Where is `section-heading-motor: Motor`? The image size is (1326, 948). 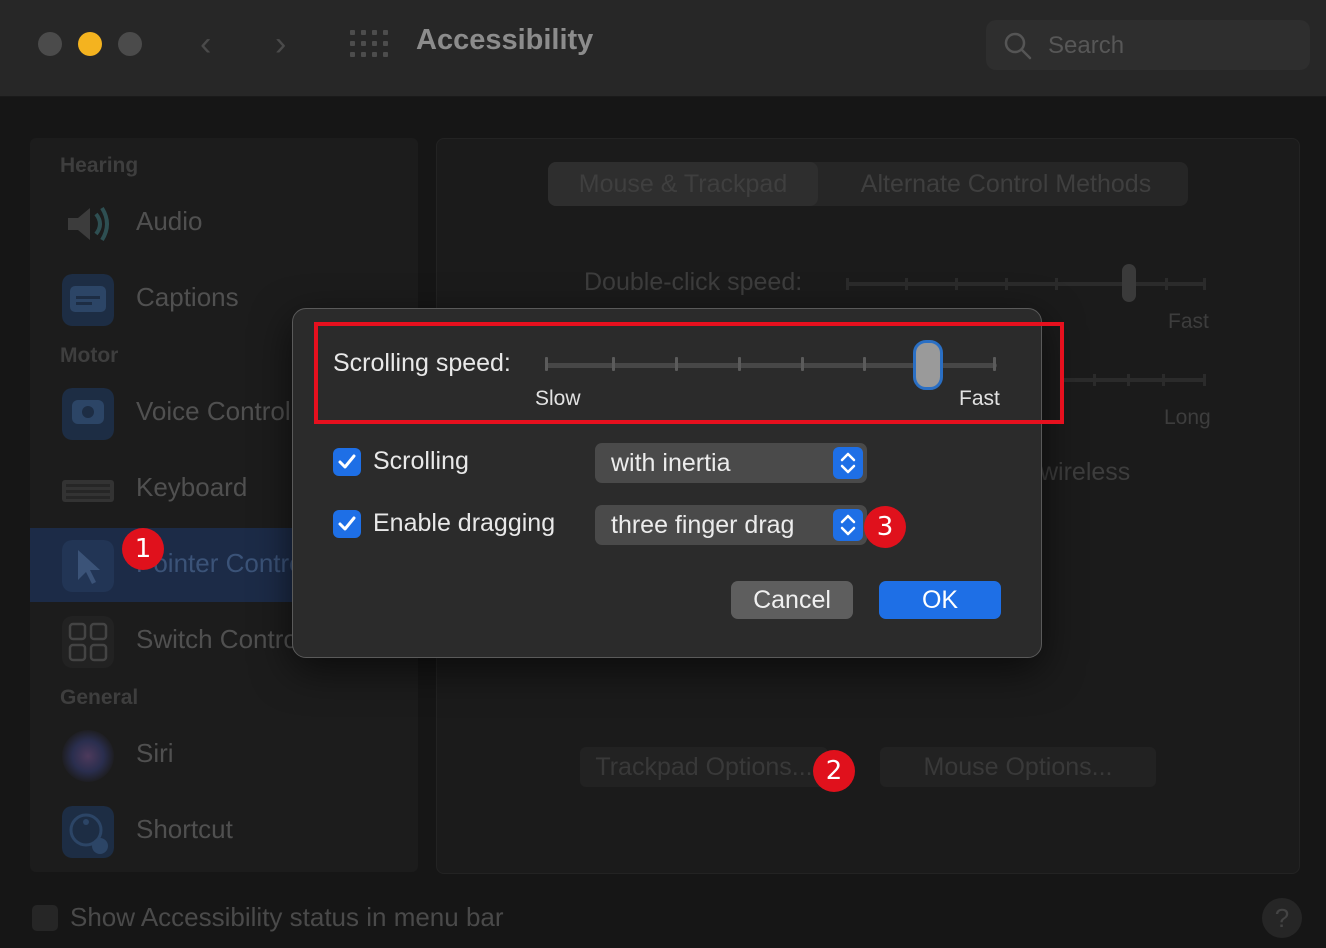
section-heading-motor: Motor is located at coordinates (89, 355).